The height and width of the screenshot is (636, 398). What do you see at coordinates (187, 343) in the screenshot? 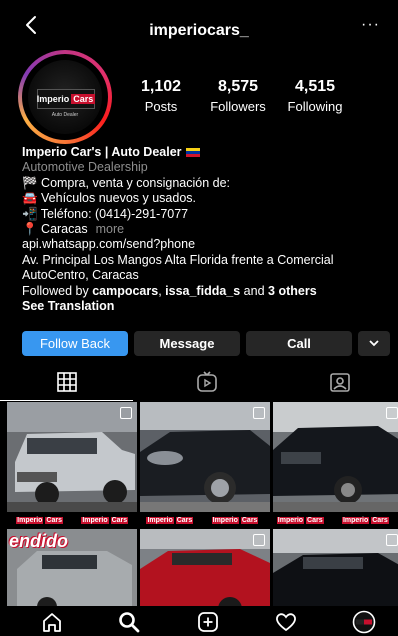
I see `message-button: Message` at bounding box center [187, 343].